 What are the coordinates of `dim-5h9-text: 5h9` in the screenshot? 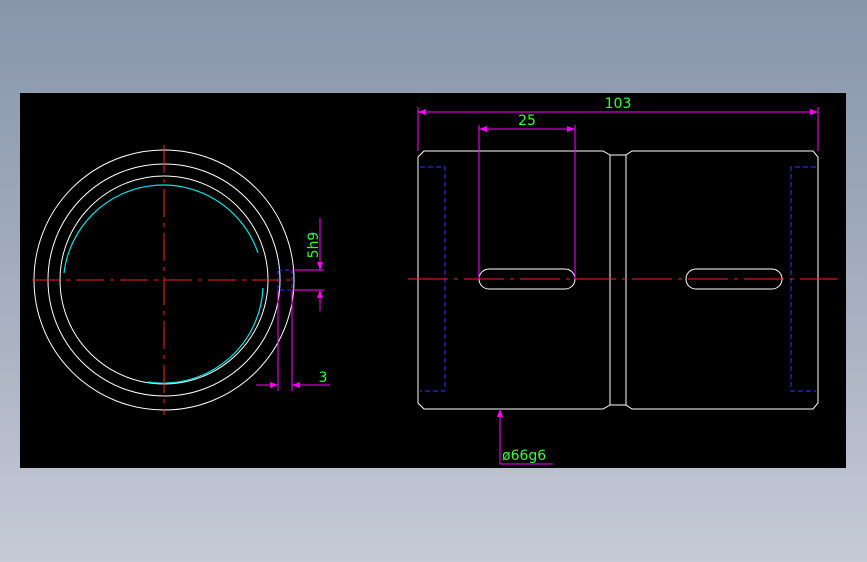 It's located at (314, 245).